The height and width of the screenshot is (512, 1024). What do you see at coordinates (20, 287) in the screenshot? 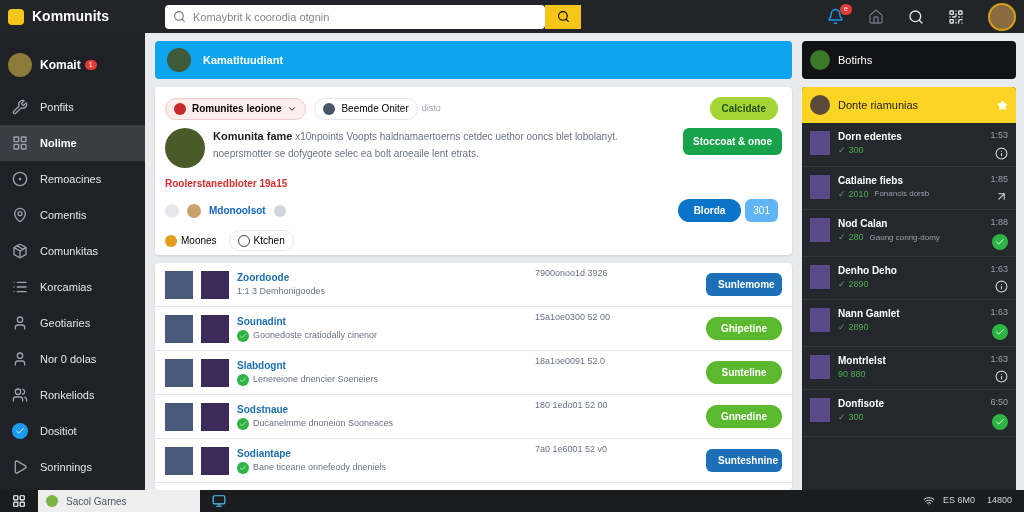
I see `list-icon` at bounding box center [20, 287].